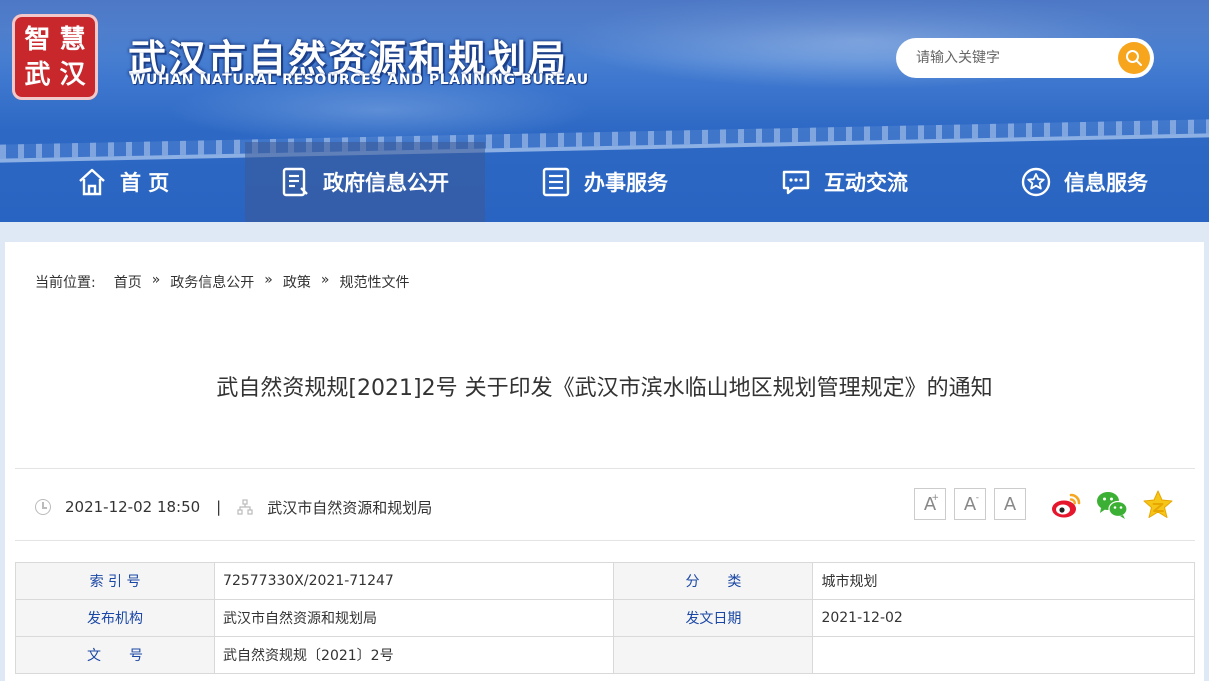 The height and width of the screenshot is (681, 1209). Describe the element at coordinates (145, 183) in the screenshot. I see `nav-label: 首 页` at that location.